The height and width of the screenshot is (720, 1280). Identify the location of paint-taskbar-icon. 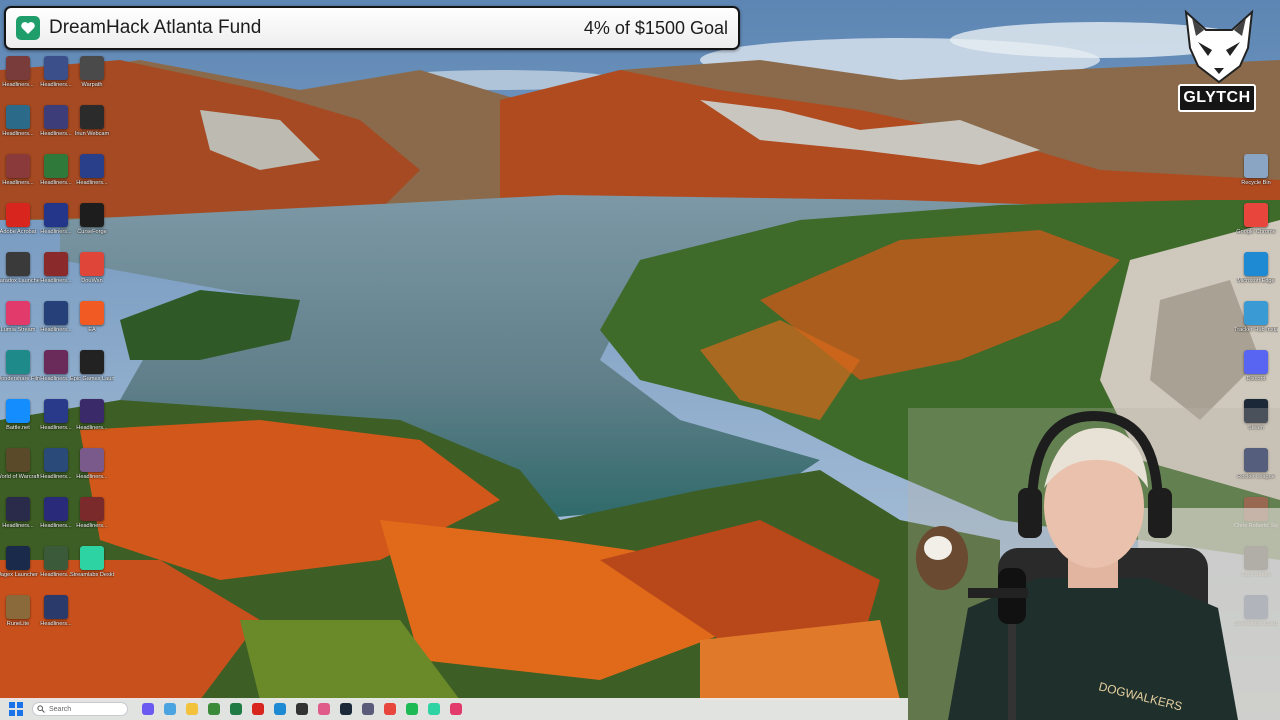
(324, 709).